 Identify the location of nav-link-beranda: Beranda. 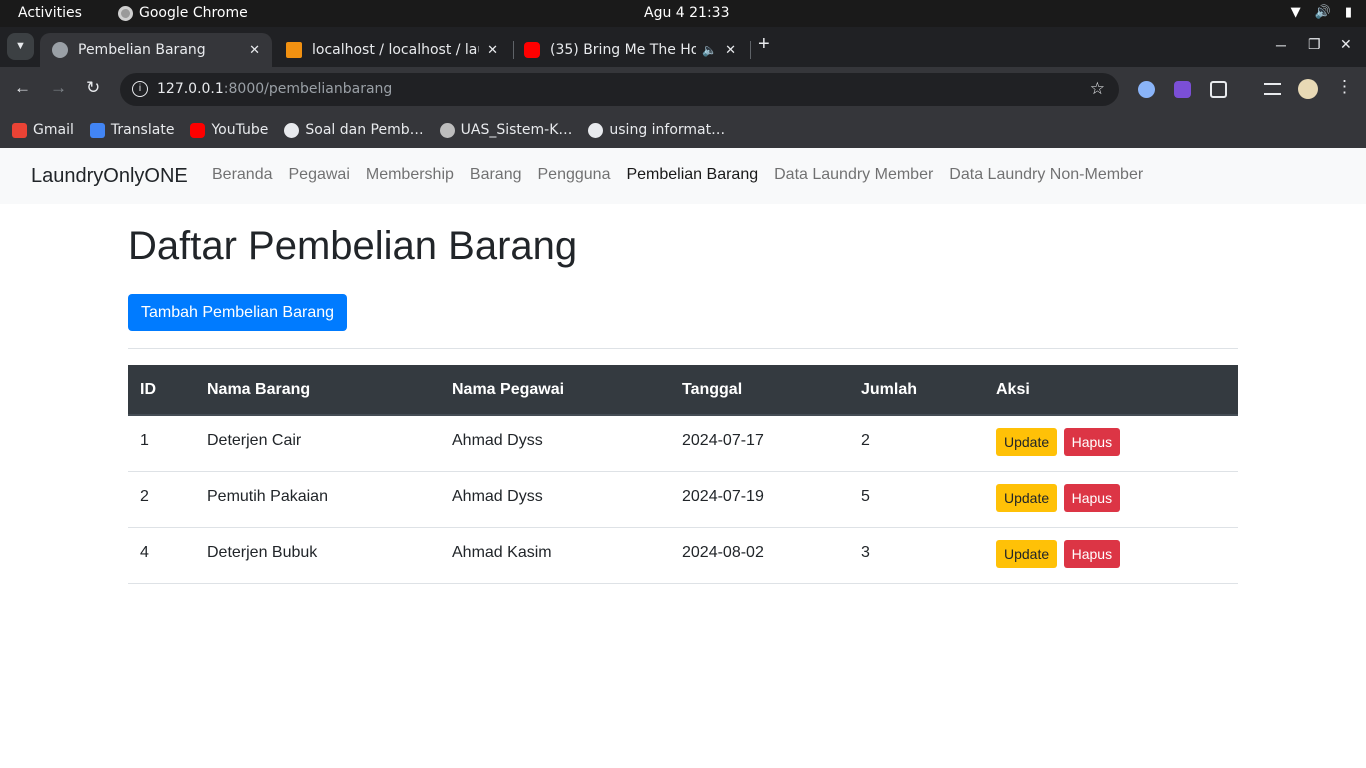
(242, 175).